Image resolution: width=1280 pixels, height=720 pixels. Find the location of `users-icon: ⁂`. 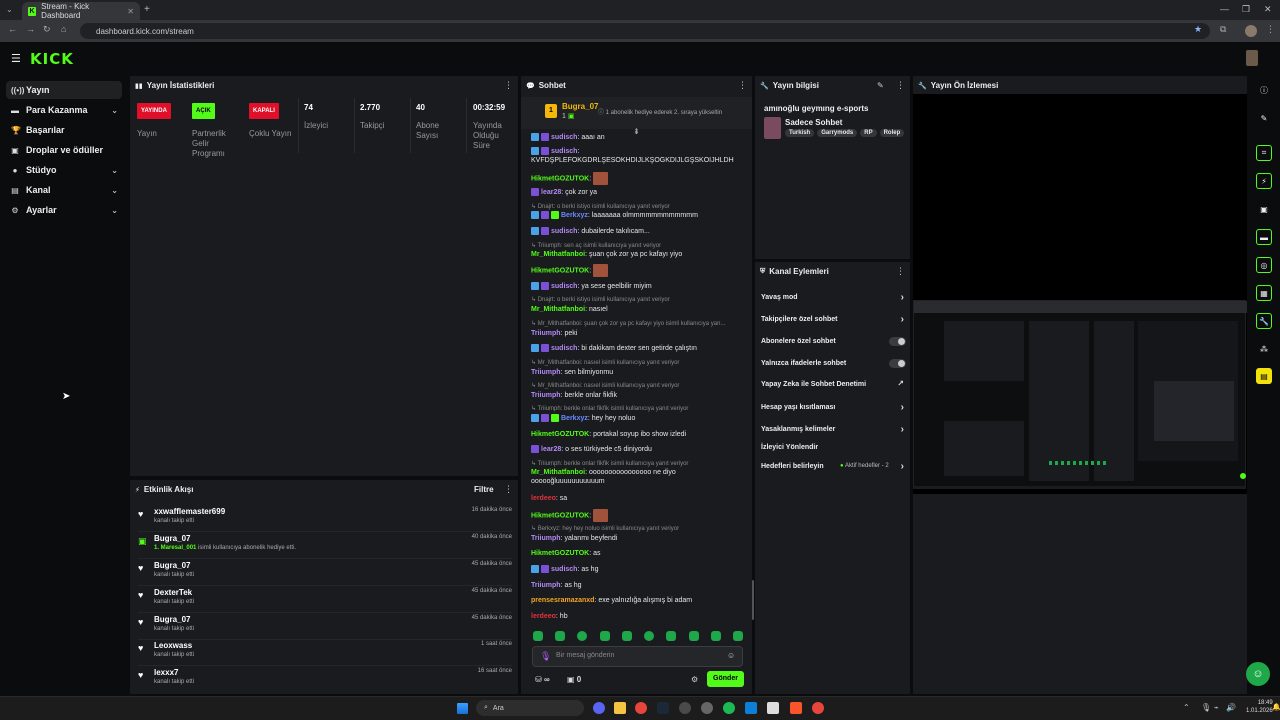

users-icon: ⁂ is located at coordinates (1264, 349).